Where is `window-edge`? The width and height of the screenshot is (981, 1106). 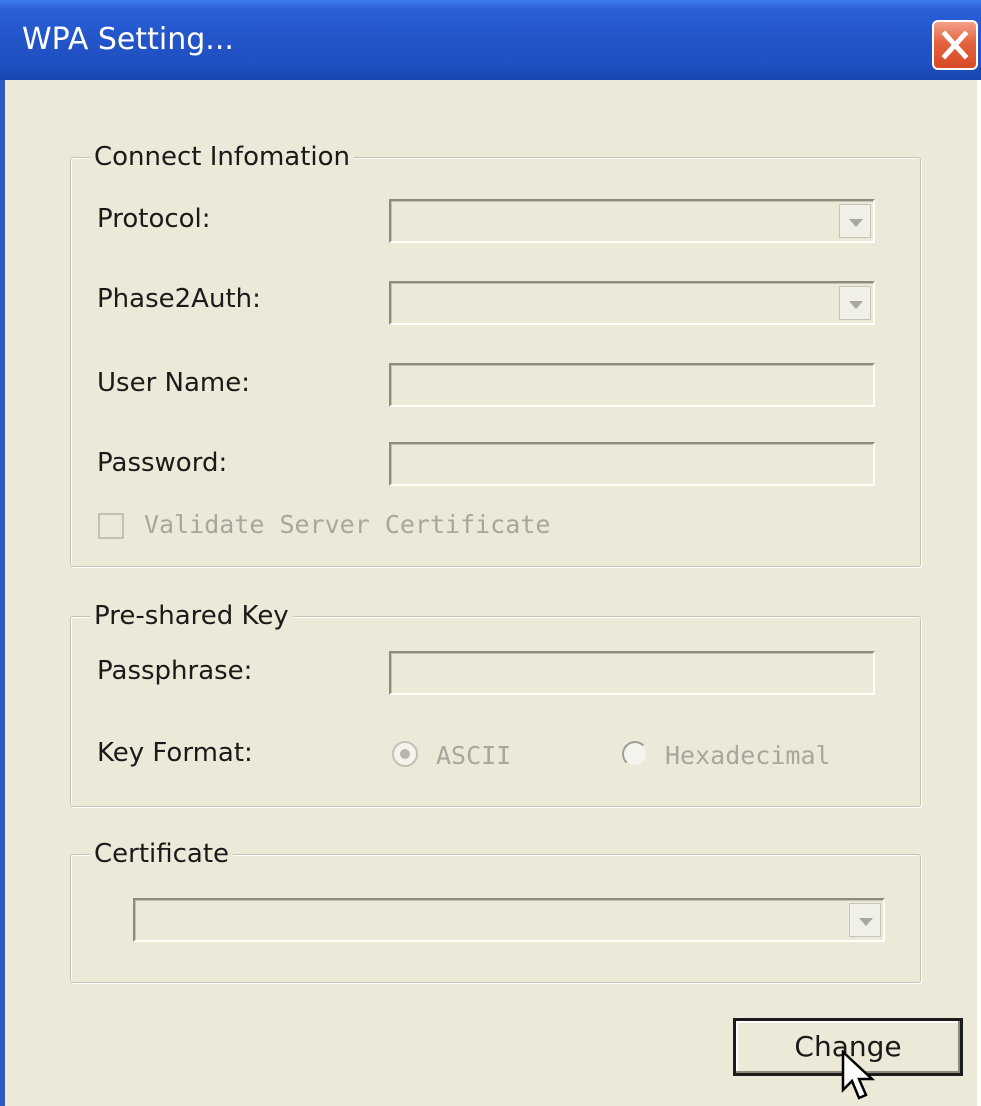
window-edge is located at coordinates (979, 593).